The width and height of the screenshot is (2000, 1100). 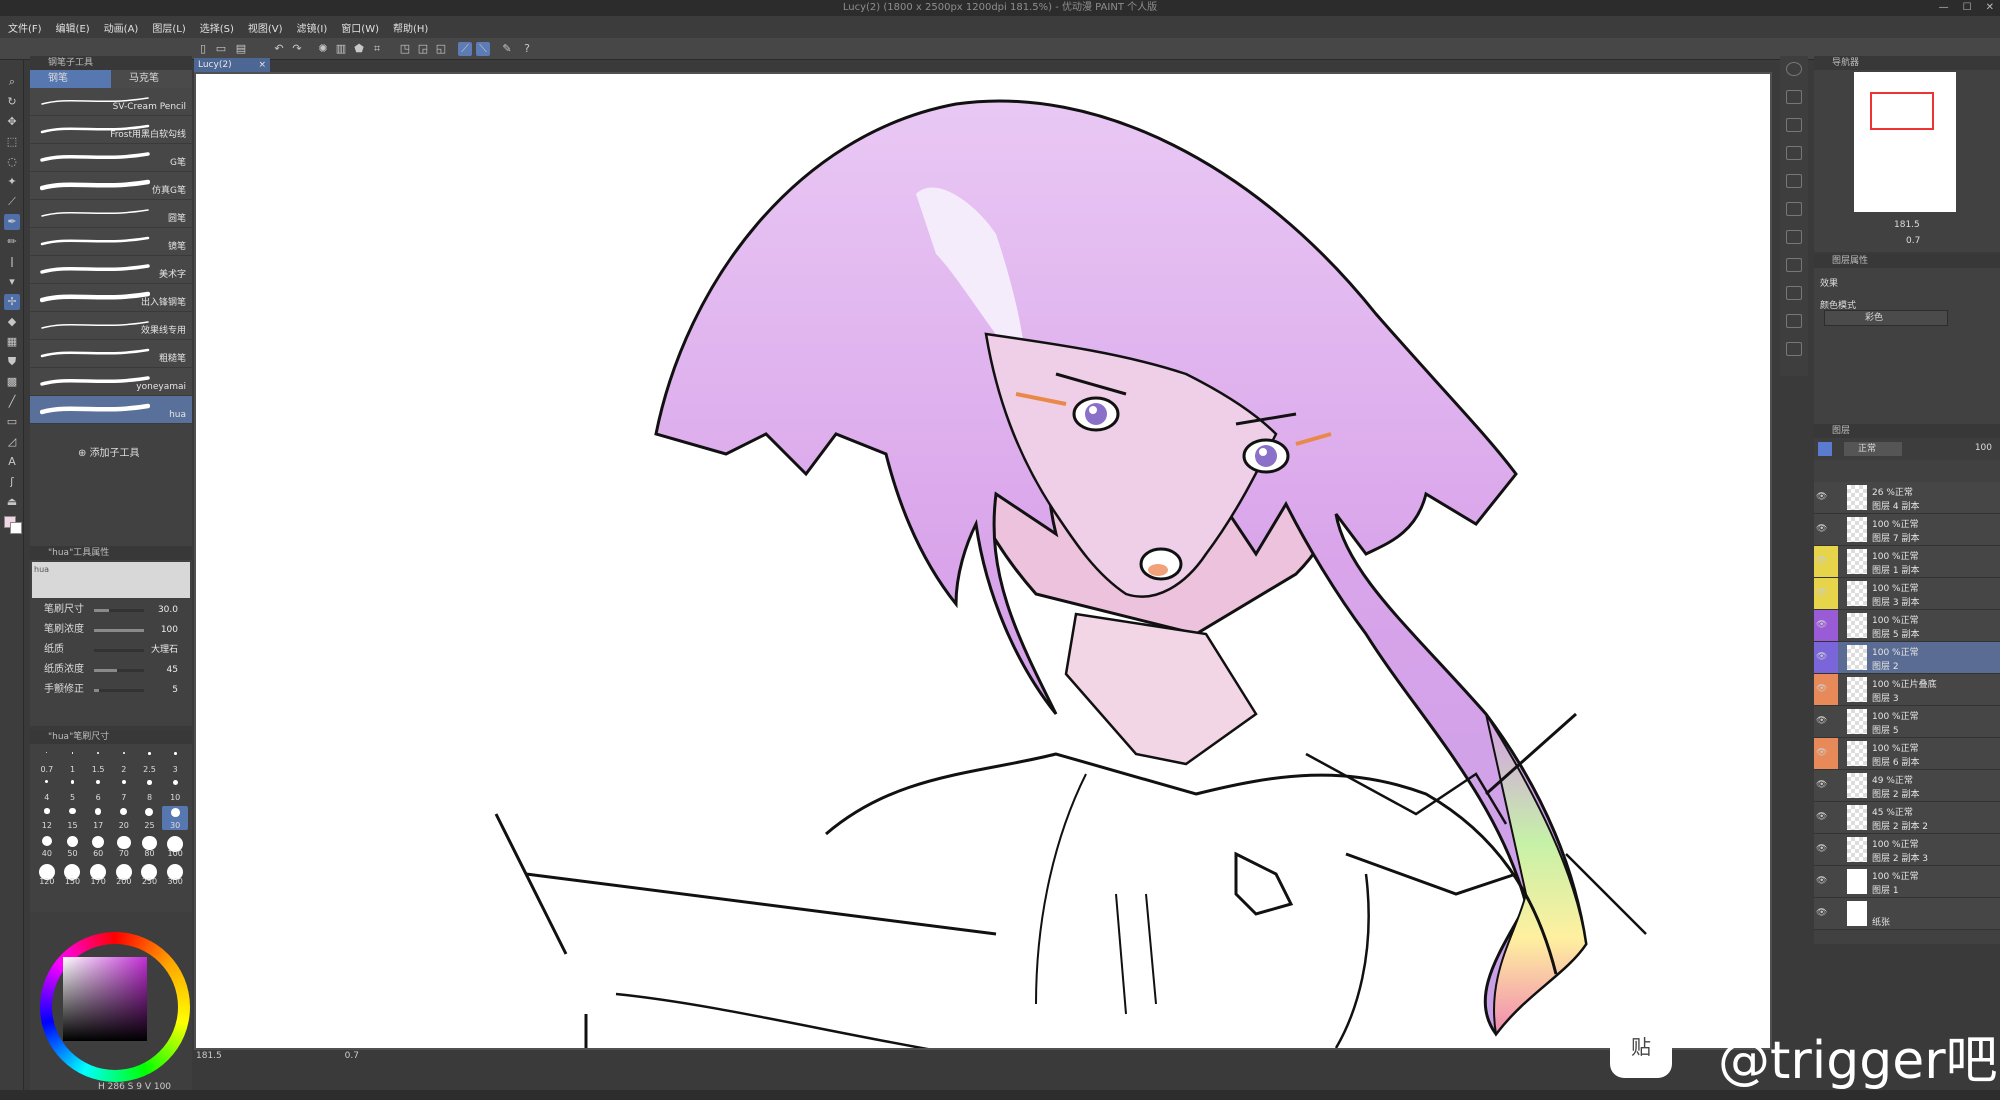 I want to click on rotate-tool-icon: ↻, so click(x=12, y=102).